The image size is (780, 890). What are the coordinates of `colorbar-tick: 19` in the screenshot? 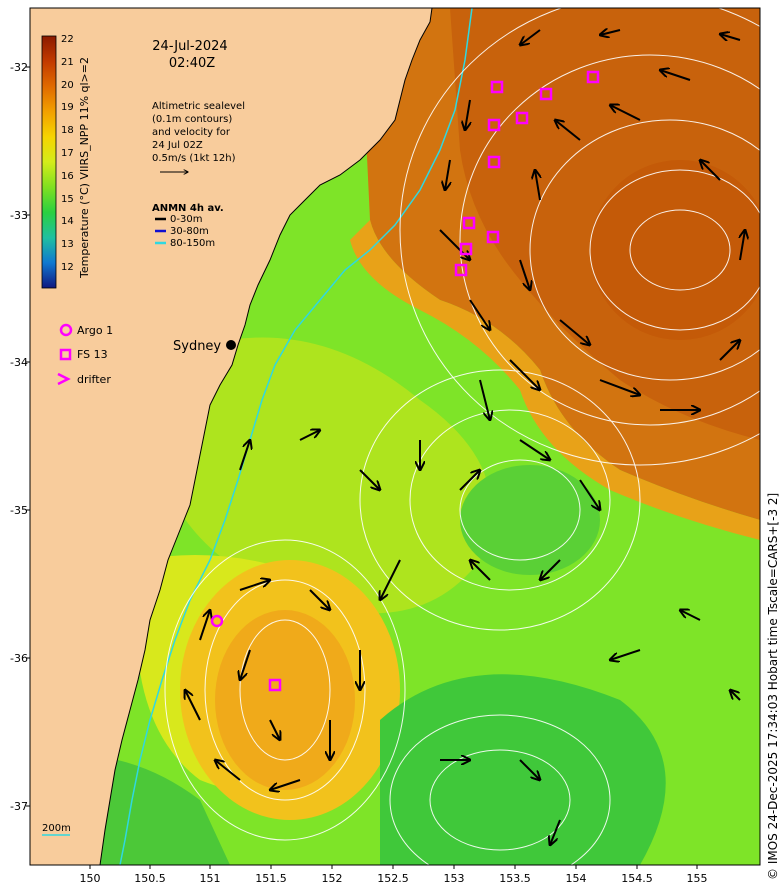 It's located at (67, 107).